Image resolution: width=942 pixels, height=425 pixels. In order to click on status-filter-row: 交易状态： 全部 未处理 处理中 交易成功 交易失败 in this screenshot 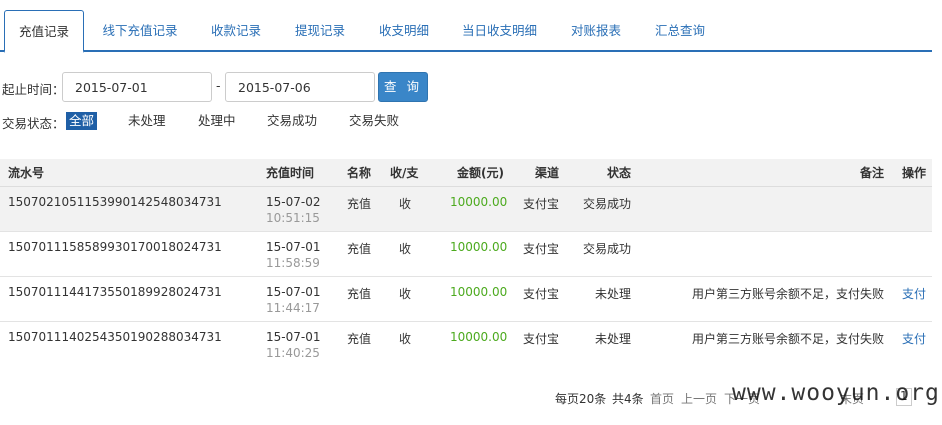, I will do `click(471, 122)`.